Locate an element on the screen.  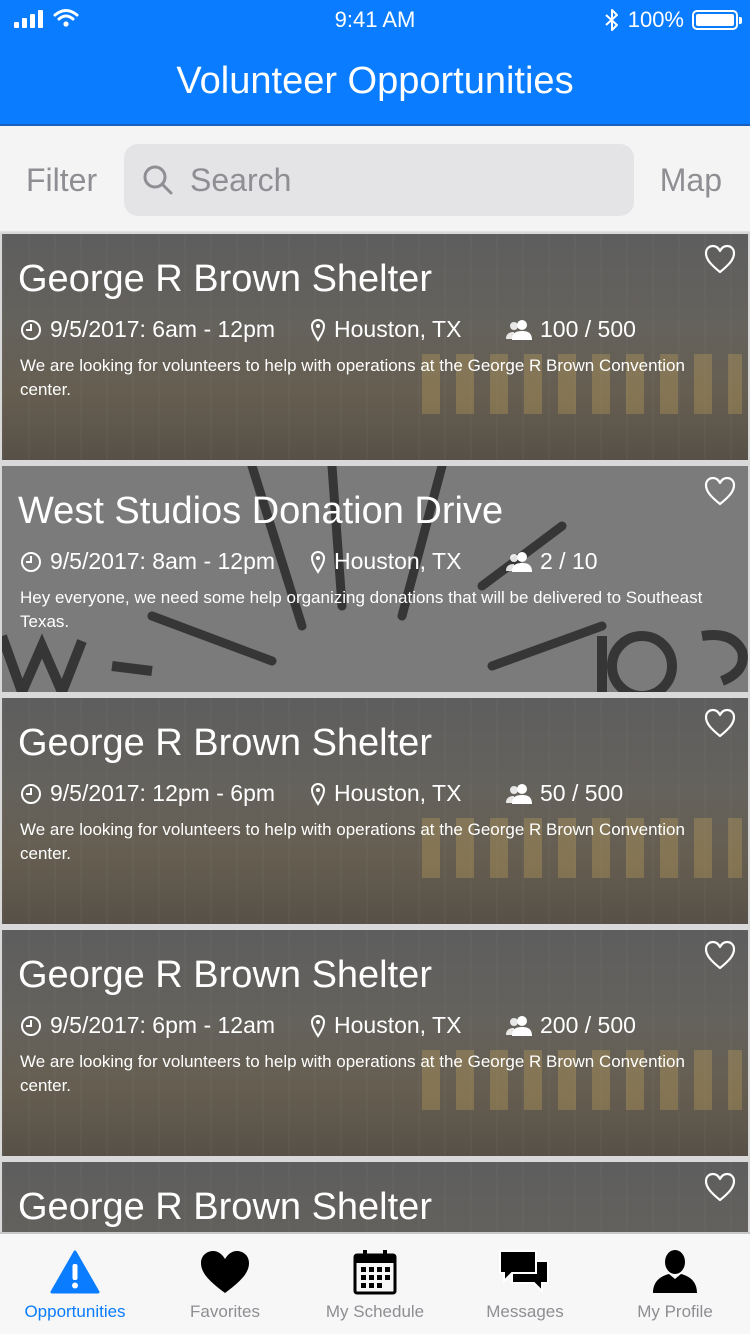
search-box is located at coordinates (379, 180).